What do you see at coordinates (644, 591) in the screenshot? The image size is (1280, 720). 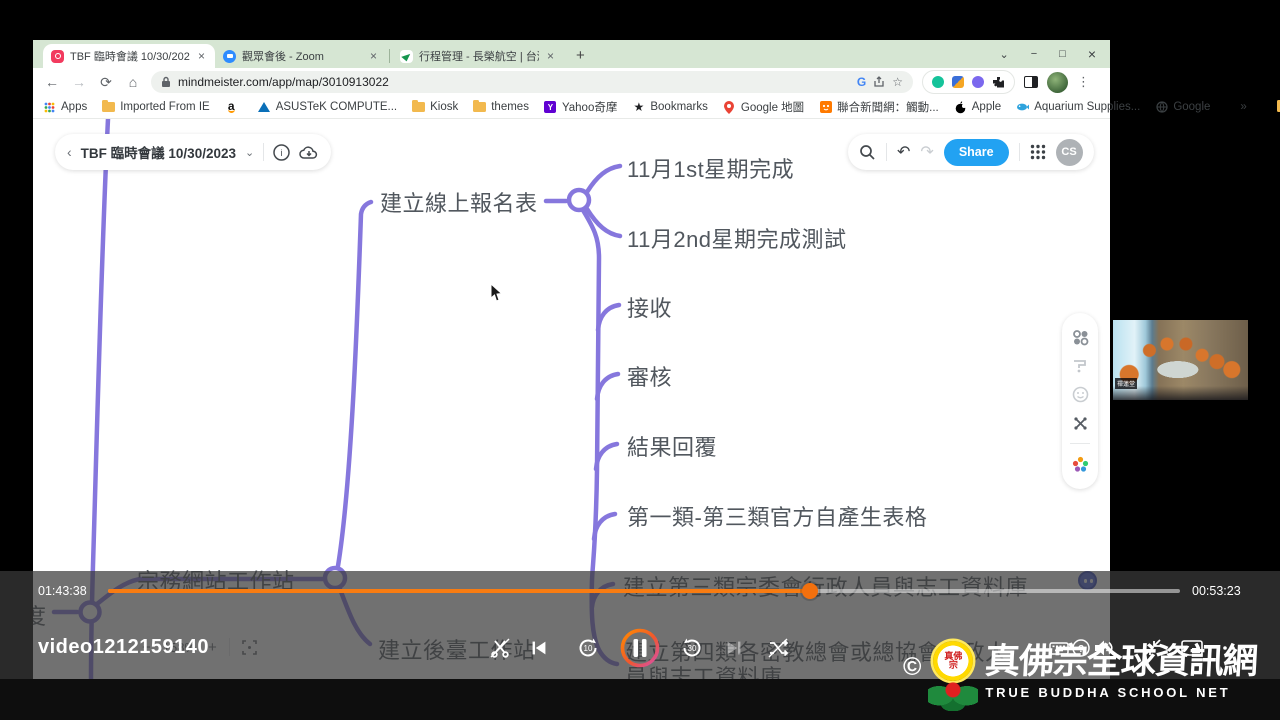 I see `progress-bar` at bounding box center [644, 591].